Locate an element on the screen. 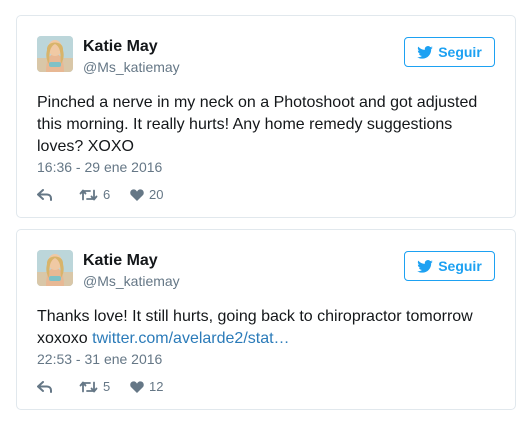 This screenshot has width=532, height=426. retweet-button: 6 is located at coordinates (104, 194).